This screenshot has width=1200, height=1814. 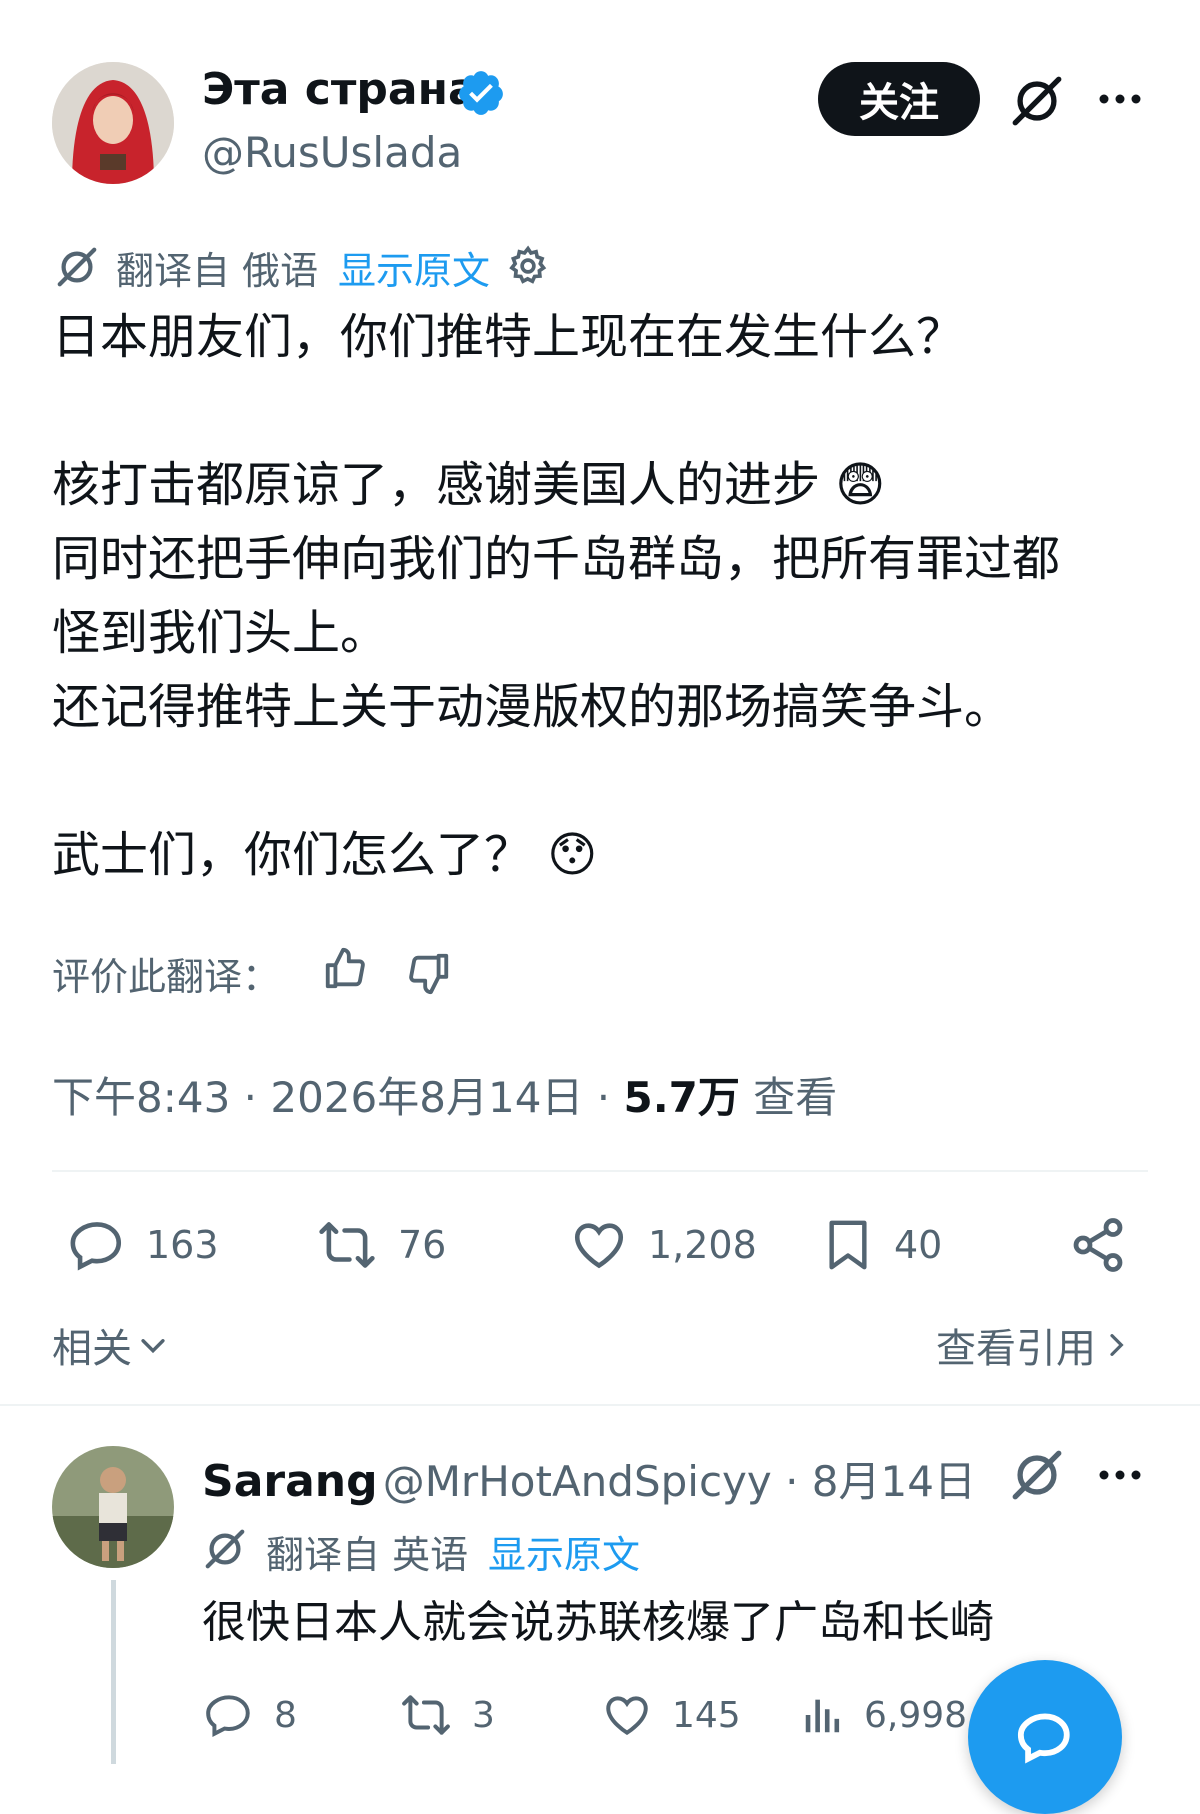 I want to click on reply-reply-stat: 8, so click(x=249, y=1715).